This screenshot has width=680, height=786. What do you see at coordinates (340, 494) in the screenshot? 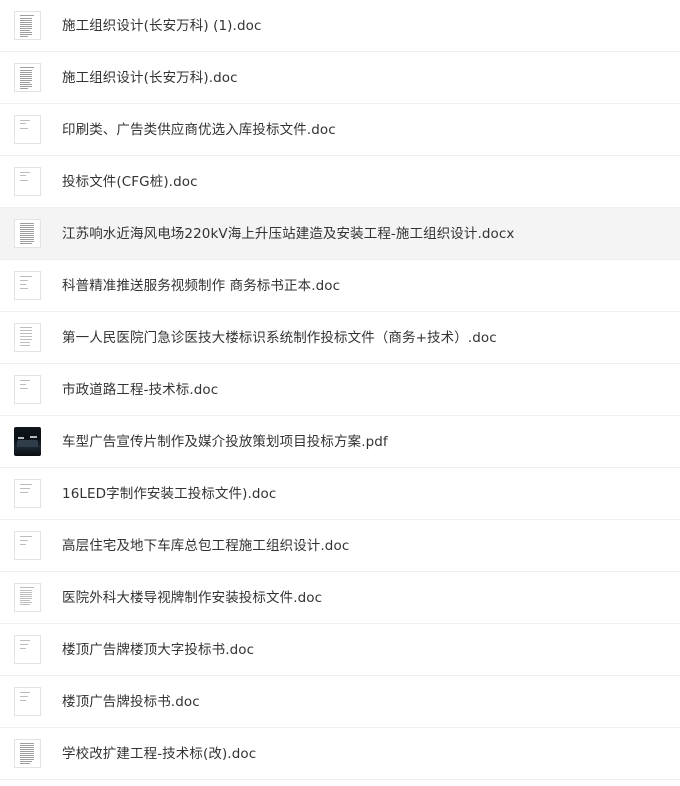
I see `file-list-item: 16LED字制作安装工投标文件).doc` at bounding box center [340, 494].